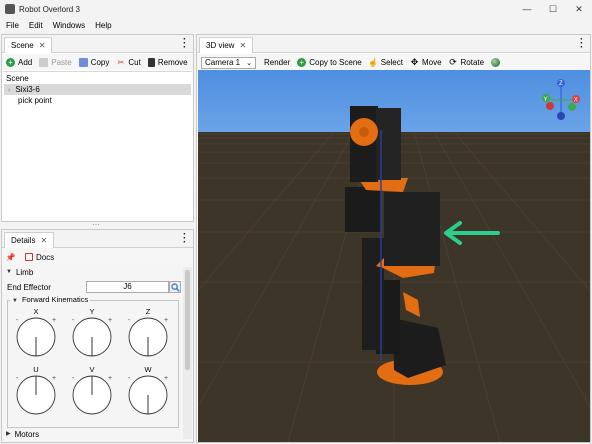 Image resolution: width=592 pixels, height=444 pixels. I want to click on camera-select: Camera 1 ⌄, so click(228, 62).